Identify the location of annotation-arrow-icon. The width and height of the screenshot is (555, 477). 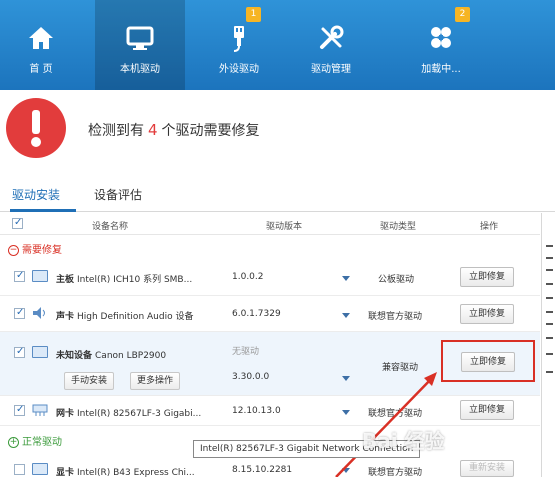
(386, 424).